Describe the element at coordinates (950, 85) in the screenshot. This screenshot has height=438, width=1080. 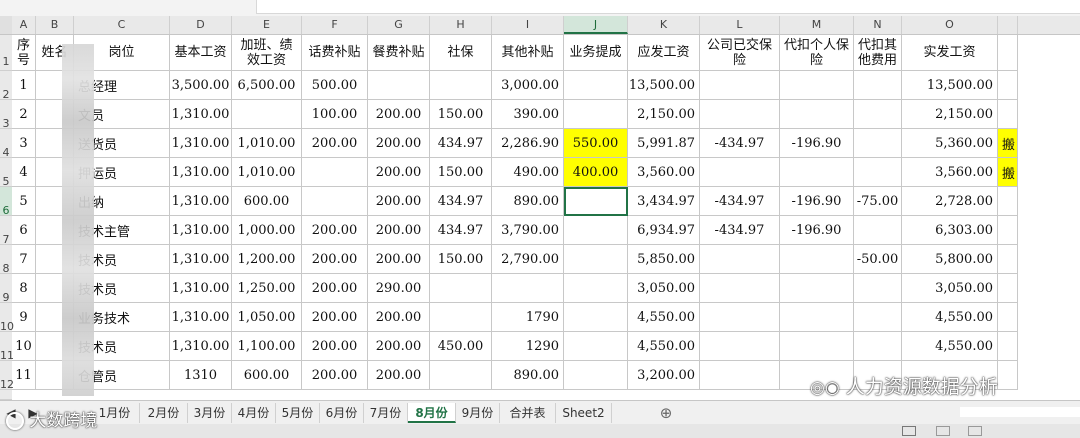
I see `cell-net-pay: 13,500.00` at that location.